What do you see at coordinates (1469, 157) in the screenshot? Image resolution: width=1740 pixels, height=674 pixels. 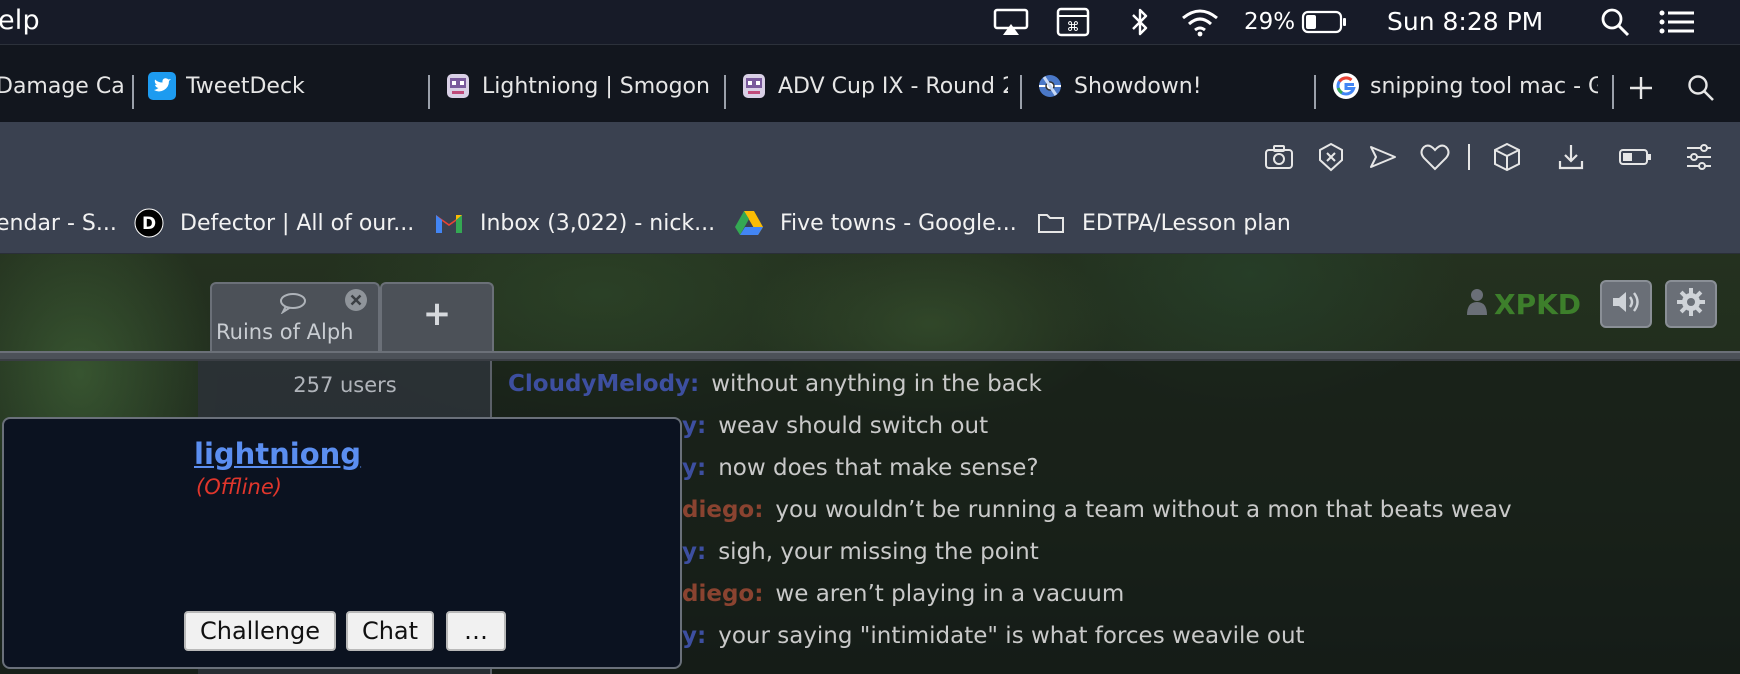 I see `toolbar-divider` at bounding box center [1469, 157].